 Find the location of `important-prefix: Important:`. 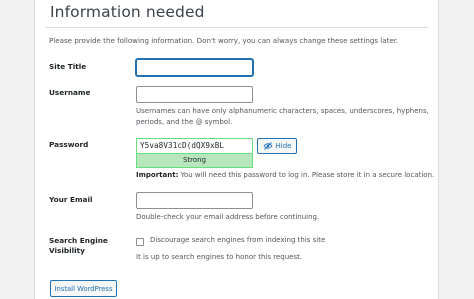

important-prefix: Important: is located at coordinates (157, 175).